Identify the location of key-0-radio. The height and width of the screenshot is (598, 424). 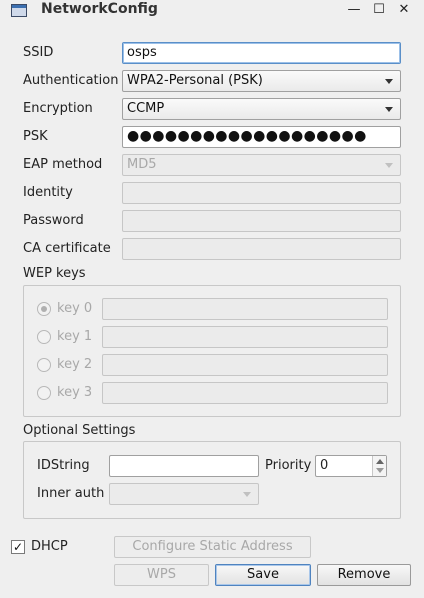
(44, 309).